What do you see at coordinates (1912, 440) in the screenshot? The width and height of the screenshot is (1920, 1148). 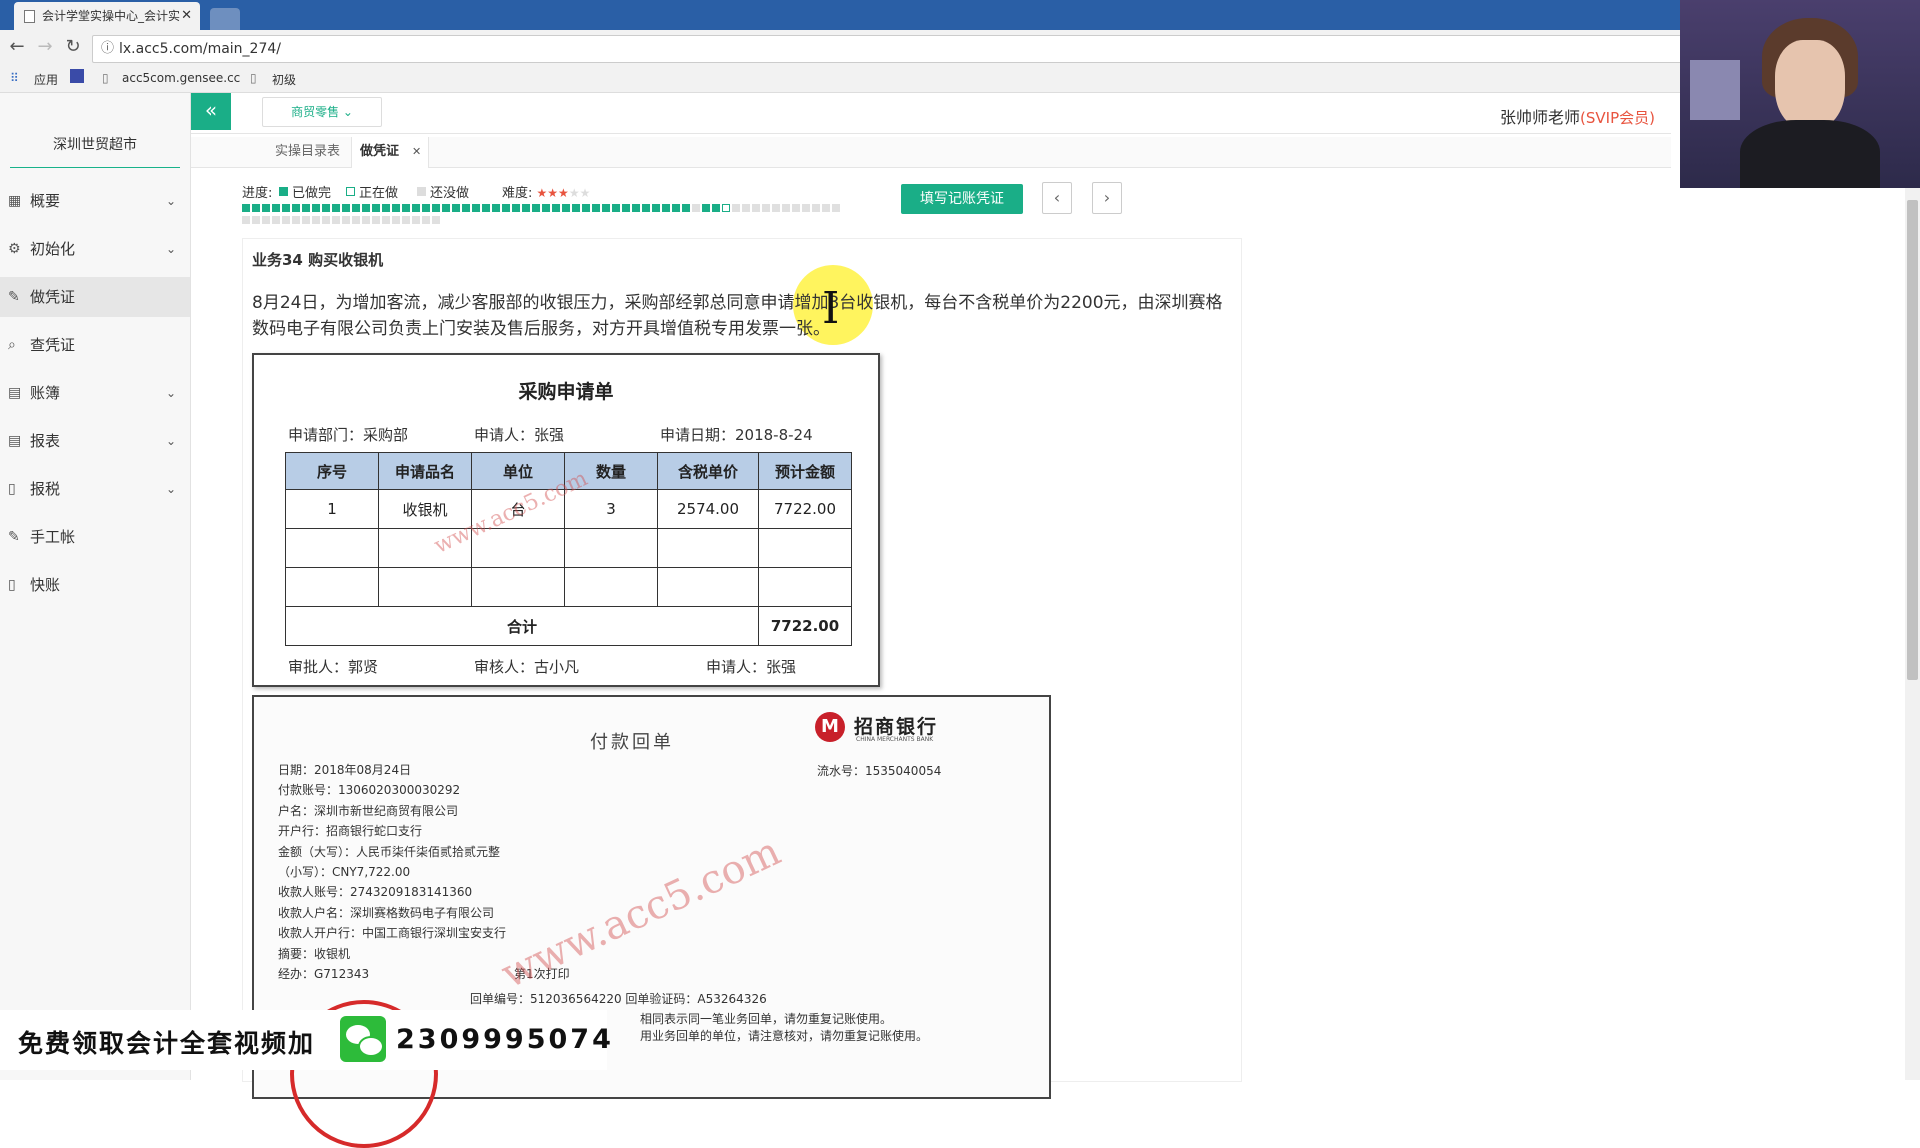 I see `scrollbar-thumb` at bounding box center [1912, 440].